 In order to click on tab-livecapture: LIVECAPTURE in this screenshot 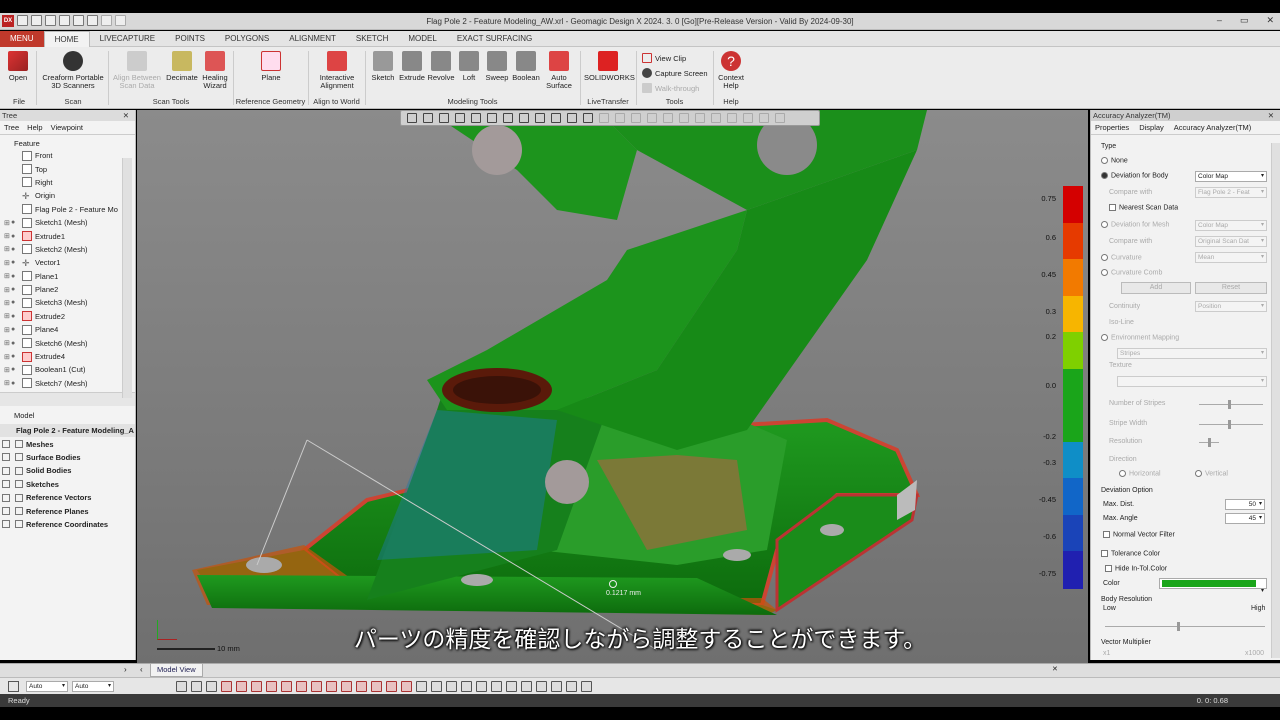, I will do `click(128, 39)`.